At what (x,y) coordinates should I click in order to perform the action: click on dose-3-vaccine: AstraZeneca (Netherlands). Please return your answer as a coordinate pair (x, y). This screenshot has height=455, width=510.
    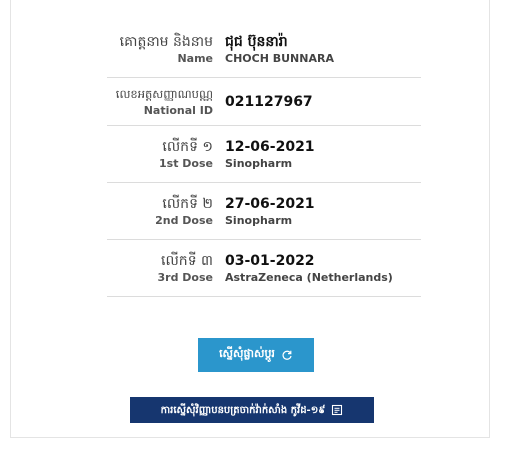
    Looking at the image, I should click on (309, 277).